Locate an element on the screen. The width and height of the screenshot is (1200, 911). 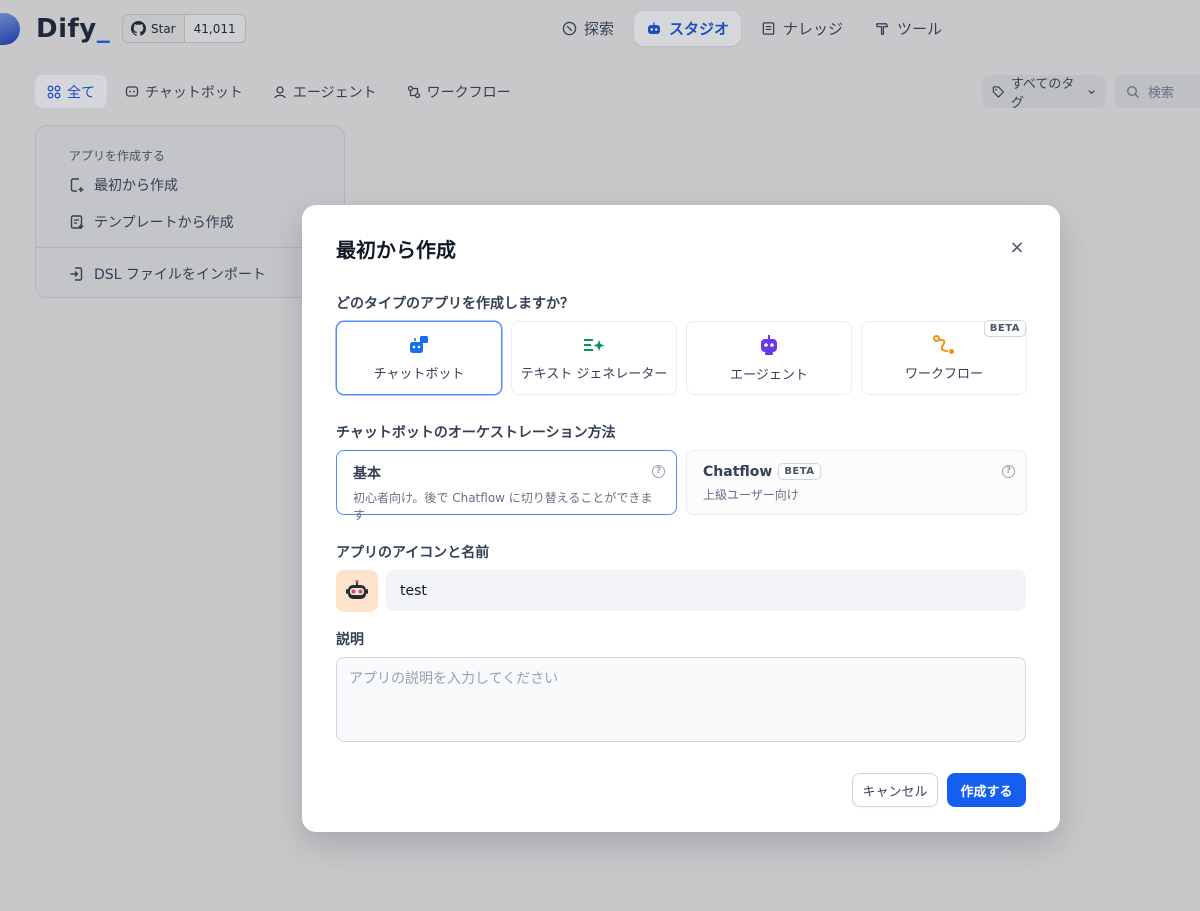
nav-studio-label: スタジオ is located at coordinates (699, 29).